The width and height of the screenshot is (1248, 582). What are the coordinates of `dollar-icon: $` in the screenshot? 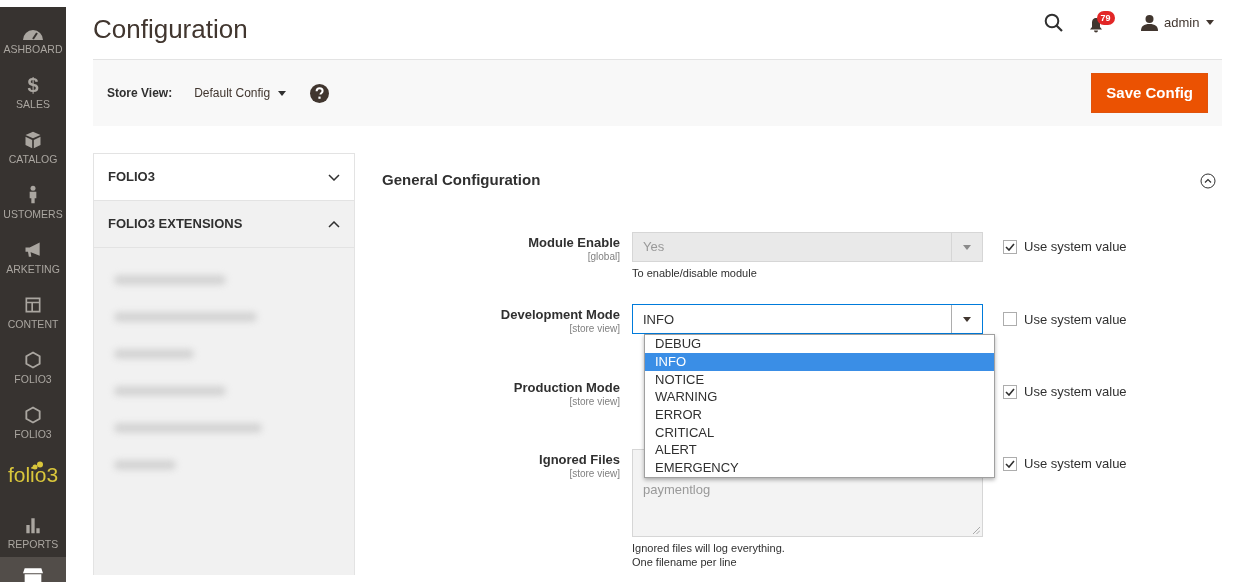 It's located at (33, 85).